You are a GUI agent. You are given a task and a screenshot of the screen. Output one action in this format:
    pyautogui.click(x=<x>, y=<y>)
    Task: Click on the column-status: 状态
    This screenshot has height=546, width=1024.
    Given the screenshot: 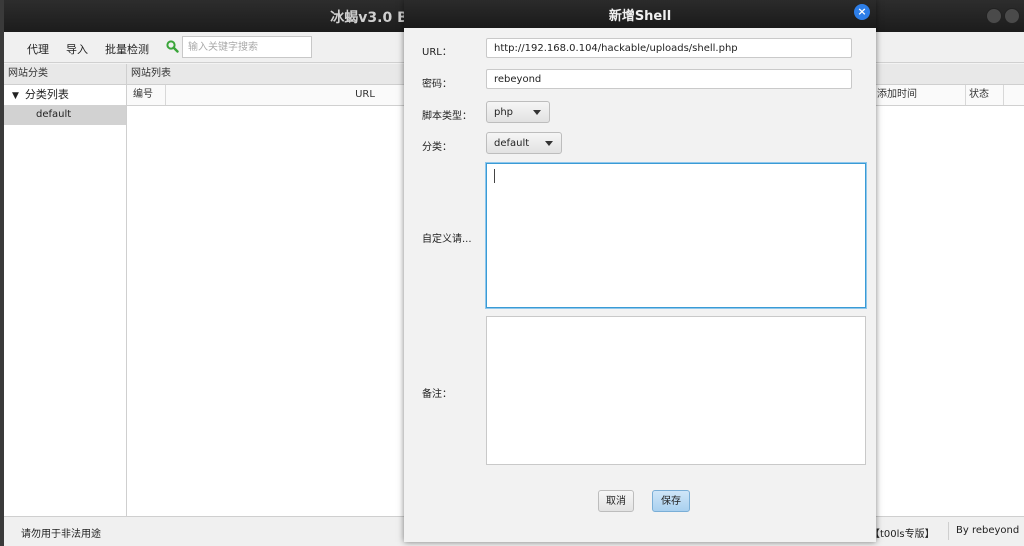 What is the action you would take?
    pyautogui.click(x=984, y=95)
    